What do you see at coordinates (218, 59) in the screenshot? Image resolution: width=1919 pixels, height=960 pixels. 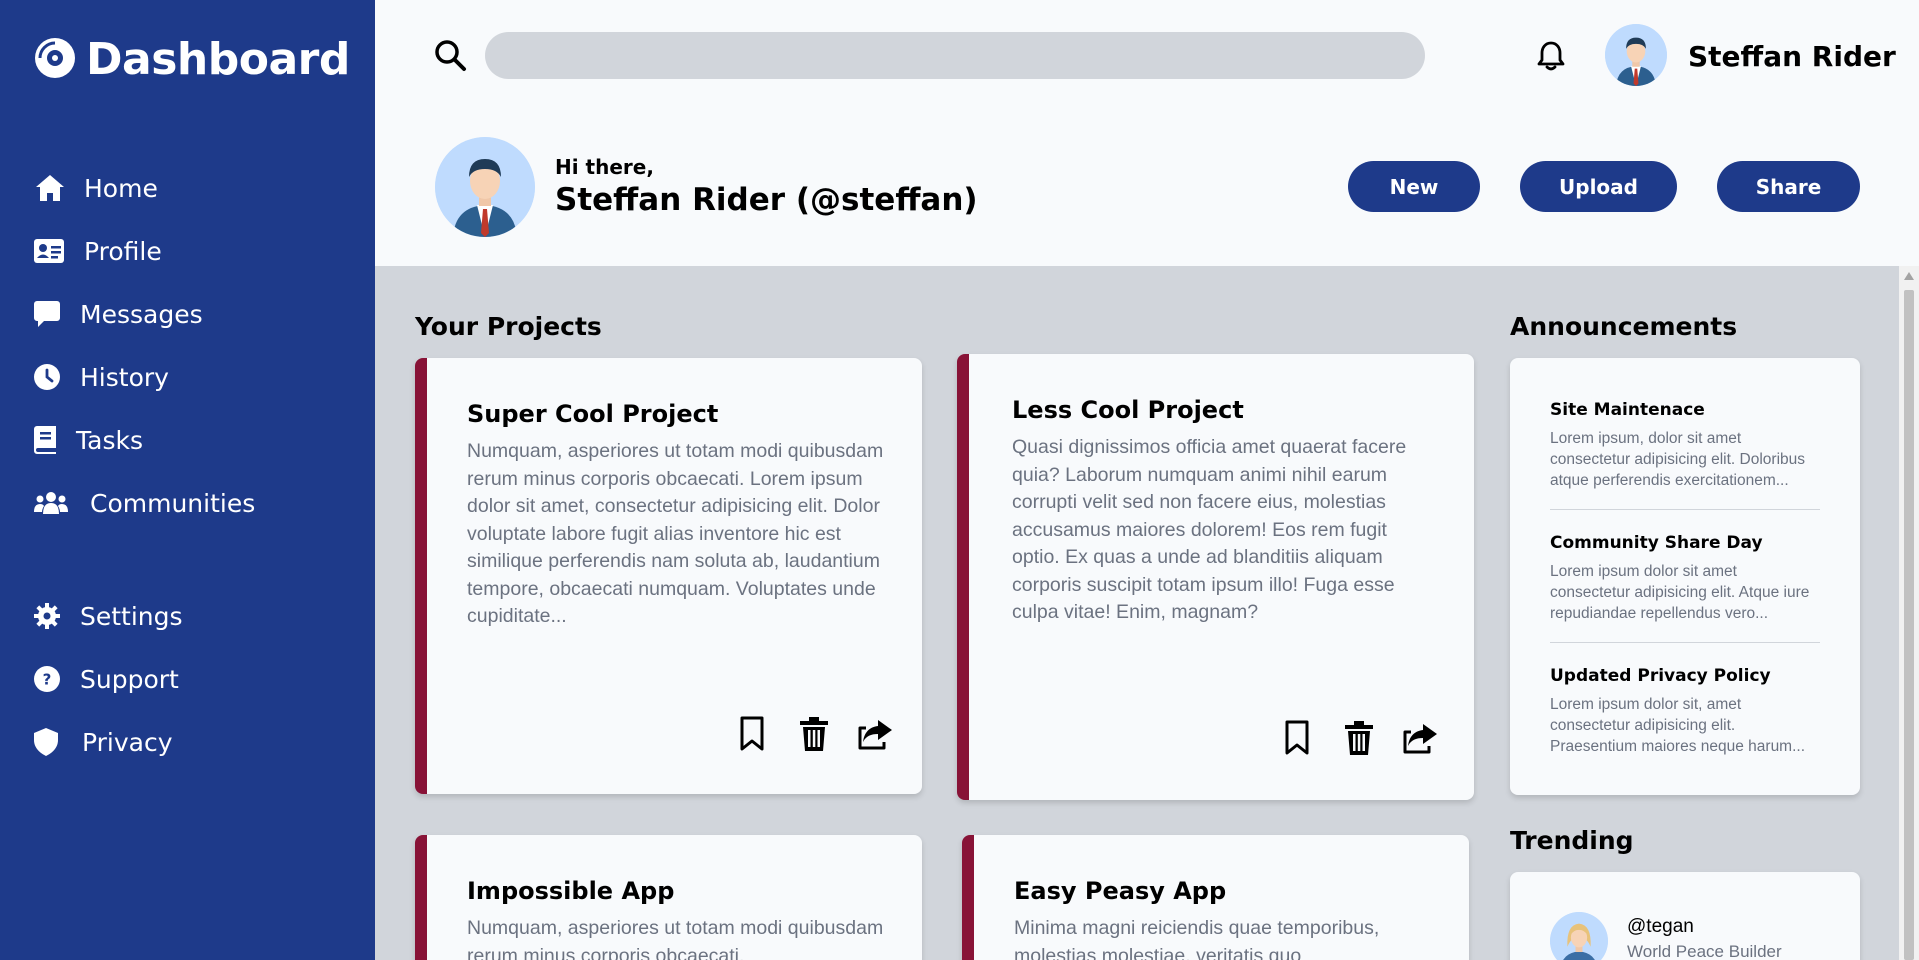 I see `brand-title: Dashboard` at bounding box center [218, 59].